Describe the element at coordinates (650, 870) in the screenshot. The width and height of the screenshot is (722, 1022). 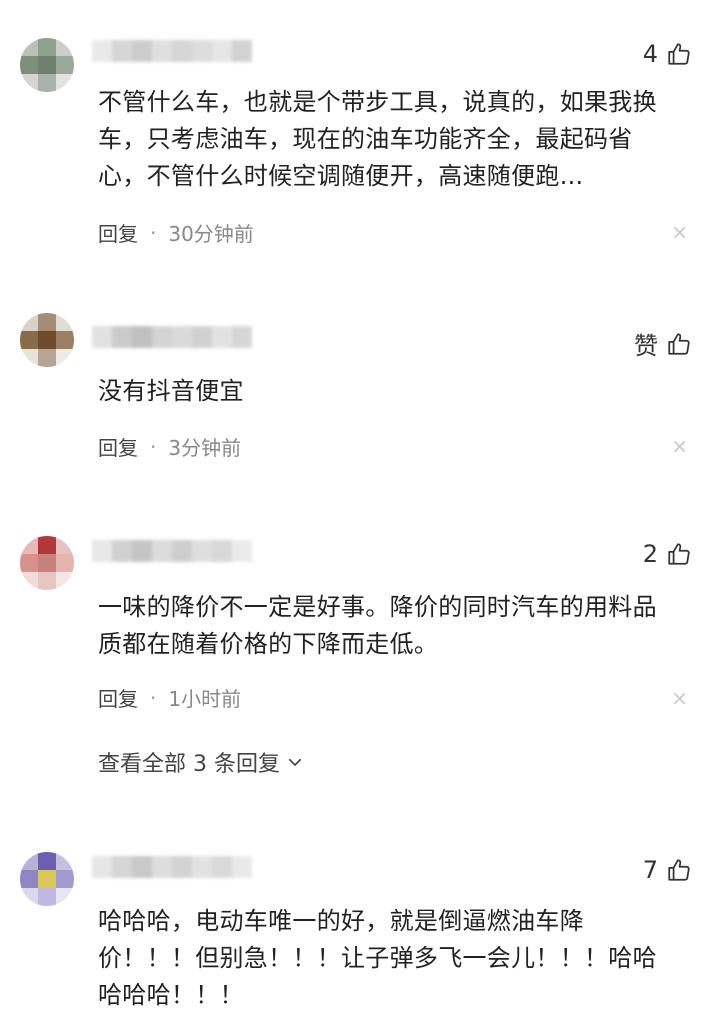
I see `like-count: 7` at that location.